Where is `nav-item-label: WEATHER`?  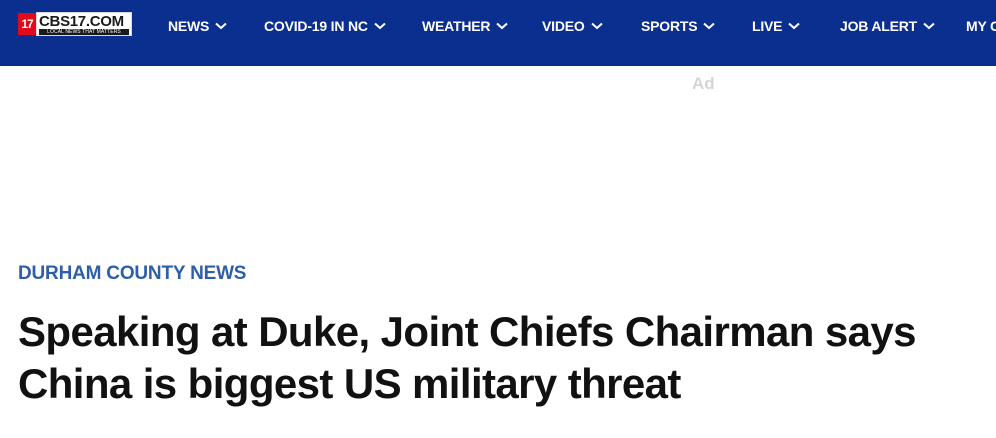 nav-item-label: WEATHER is located at coordinates (456, 26).